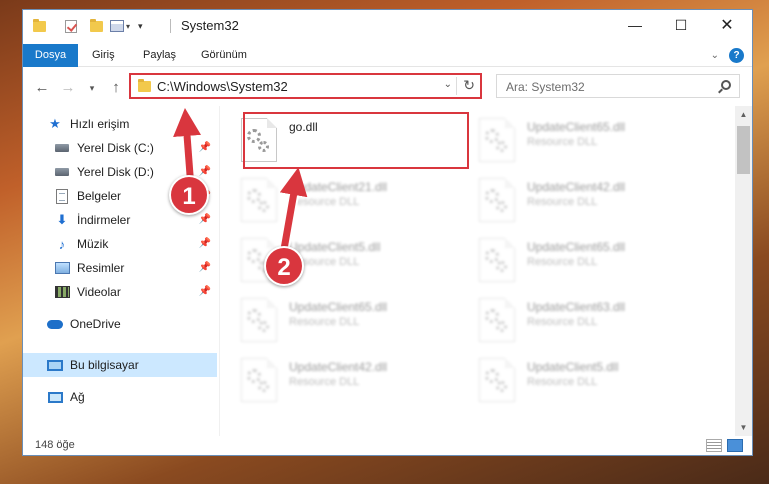 The height and width of the screenshot is (484, 769). I want to click on large-icons-view-icon, so click(735, 445).